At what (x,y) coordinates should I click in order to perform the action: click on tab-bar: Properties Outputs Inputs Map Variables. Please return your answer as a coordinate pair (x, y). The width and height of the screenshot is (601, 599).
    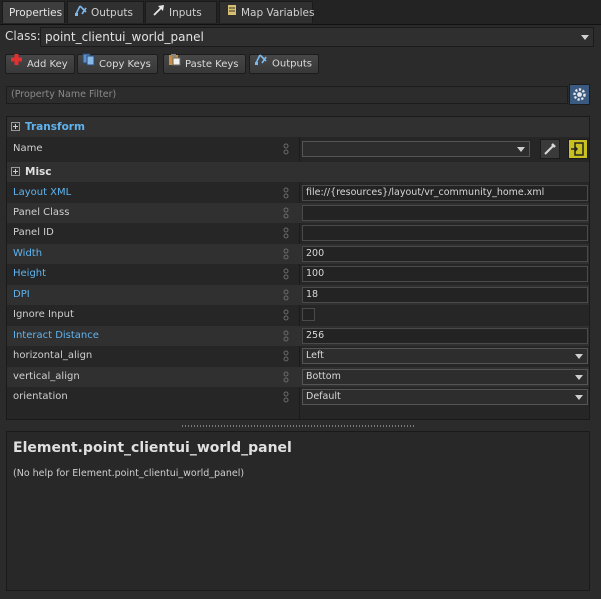
    Looking at the image, I should click on (300, 12).